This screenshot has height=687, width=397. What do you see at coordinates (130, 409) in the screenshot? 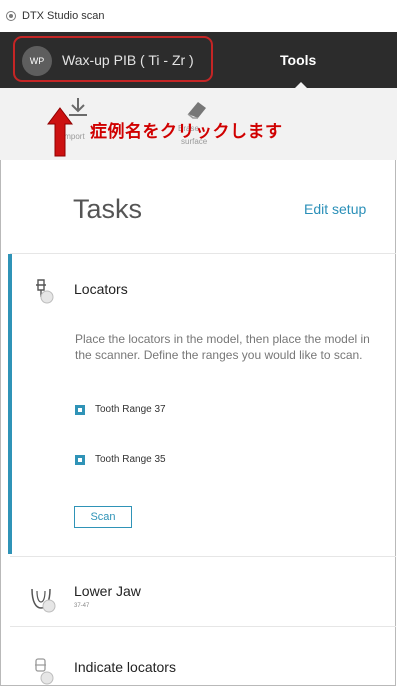
I see `tooth-range-label: Tooth Range 37` at bounding box center [130, 409].